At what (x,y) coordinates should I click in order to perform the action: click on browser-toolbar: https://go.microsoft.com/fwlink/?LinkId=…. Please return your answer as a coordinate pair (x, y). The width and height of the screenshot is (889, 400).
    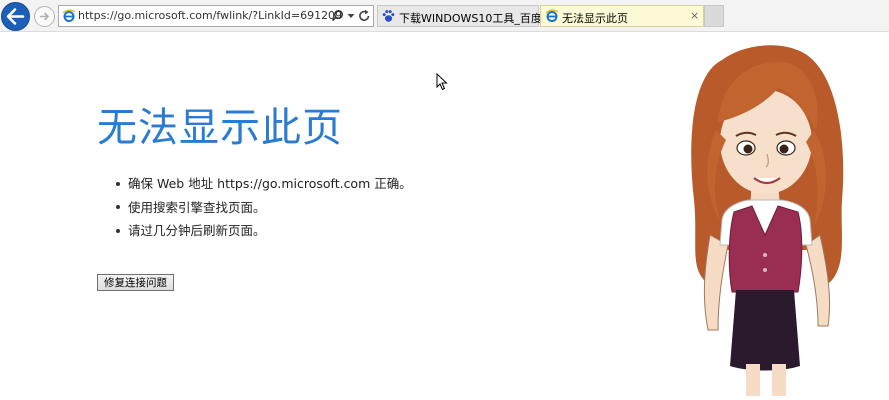
    Looking at the image, I should click on (444, 16).